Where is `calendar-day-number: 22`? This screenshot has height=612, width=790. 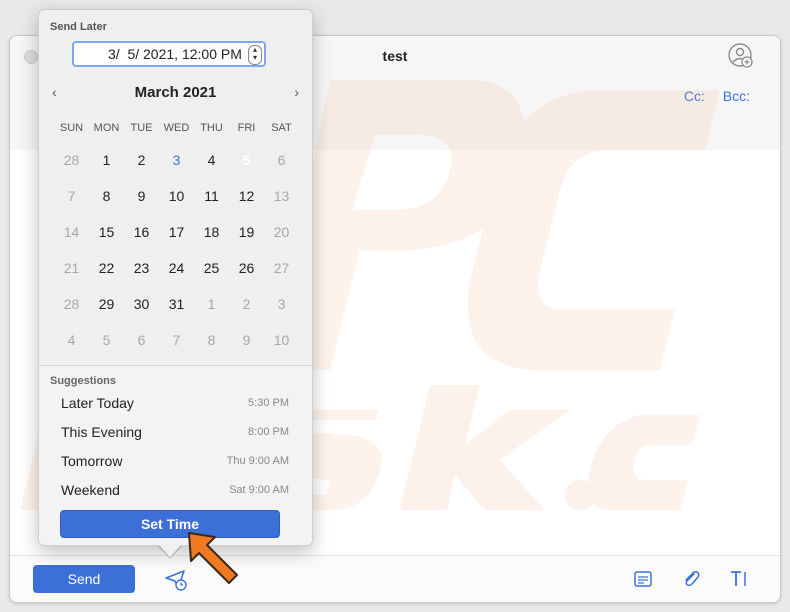
calendar-day-number: 22 is located at coordinates (106, 268).